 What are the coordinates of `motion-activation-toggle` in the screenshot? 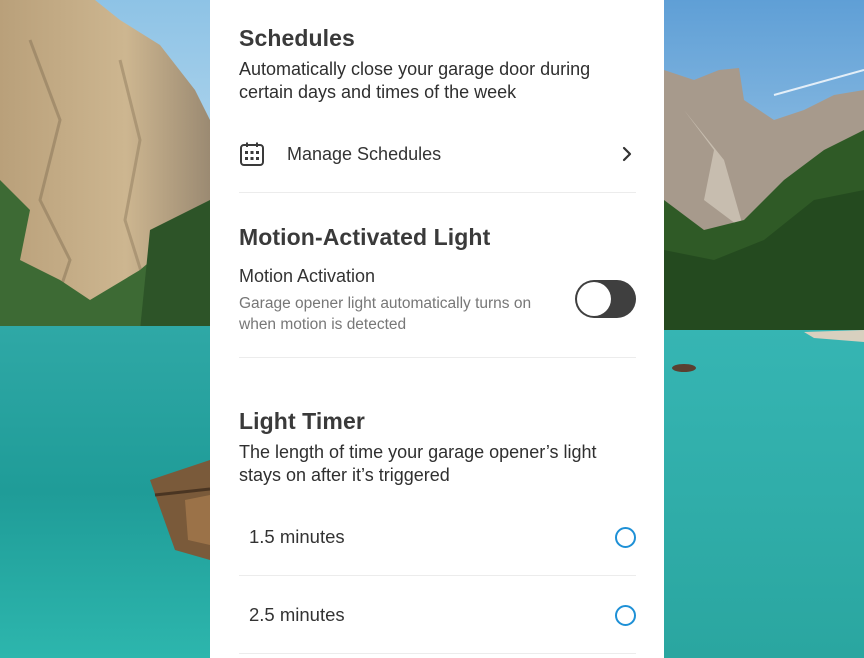 It's located at (605, 299).